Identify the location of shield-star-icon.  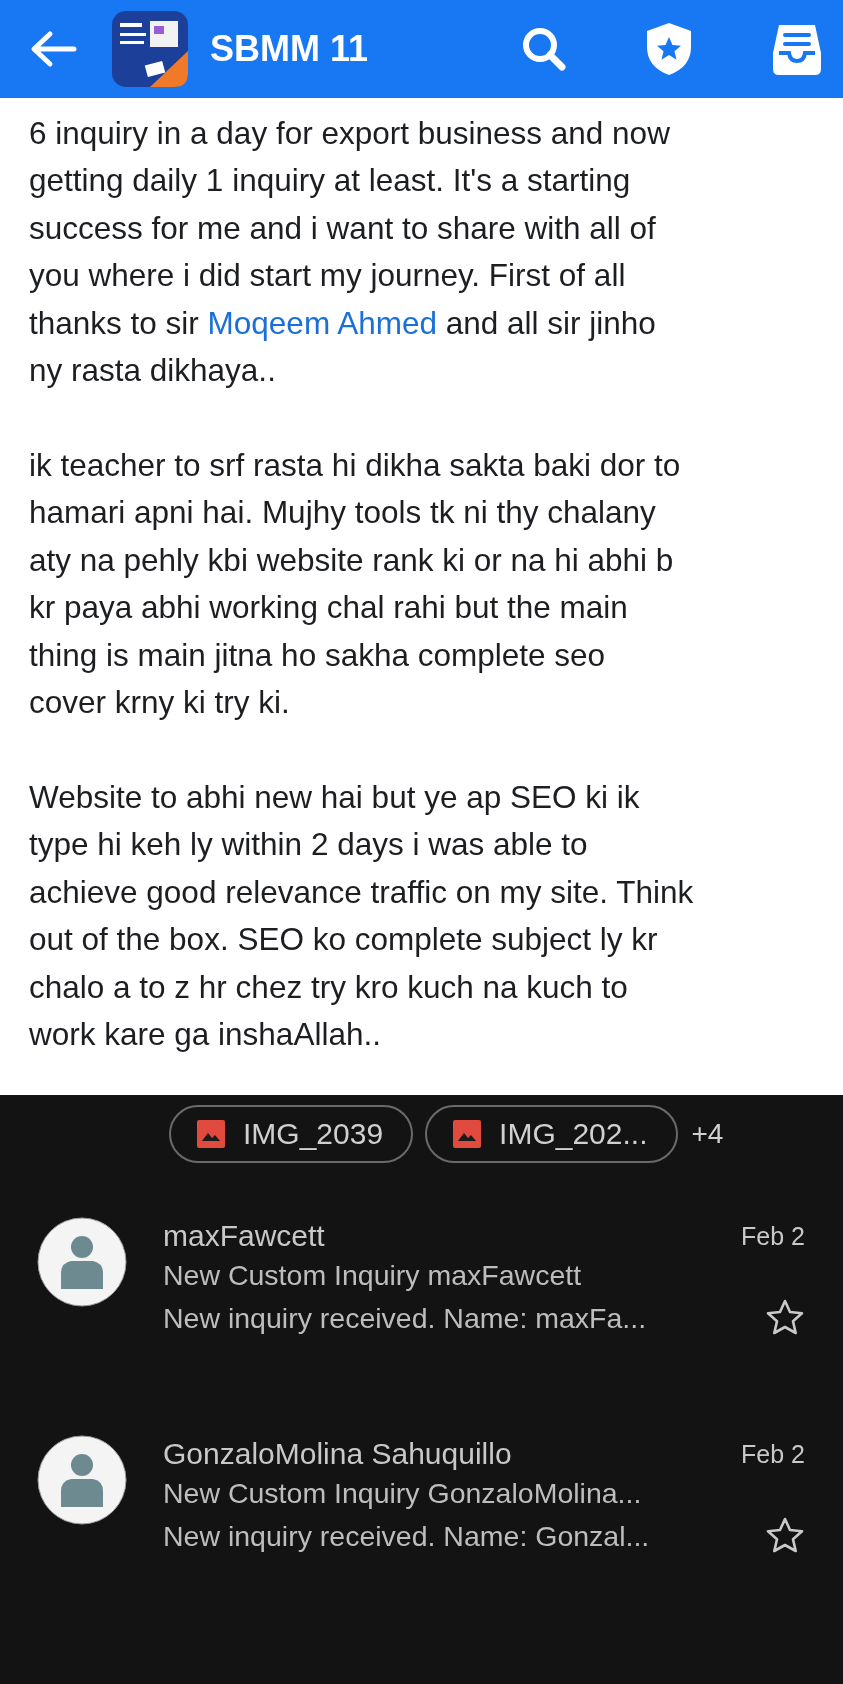
(669, 49).